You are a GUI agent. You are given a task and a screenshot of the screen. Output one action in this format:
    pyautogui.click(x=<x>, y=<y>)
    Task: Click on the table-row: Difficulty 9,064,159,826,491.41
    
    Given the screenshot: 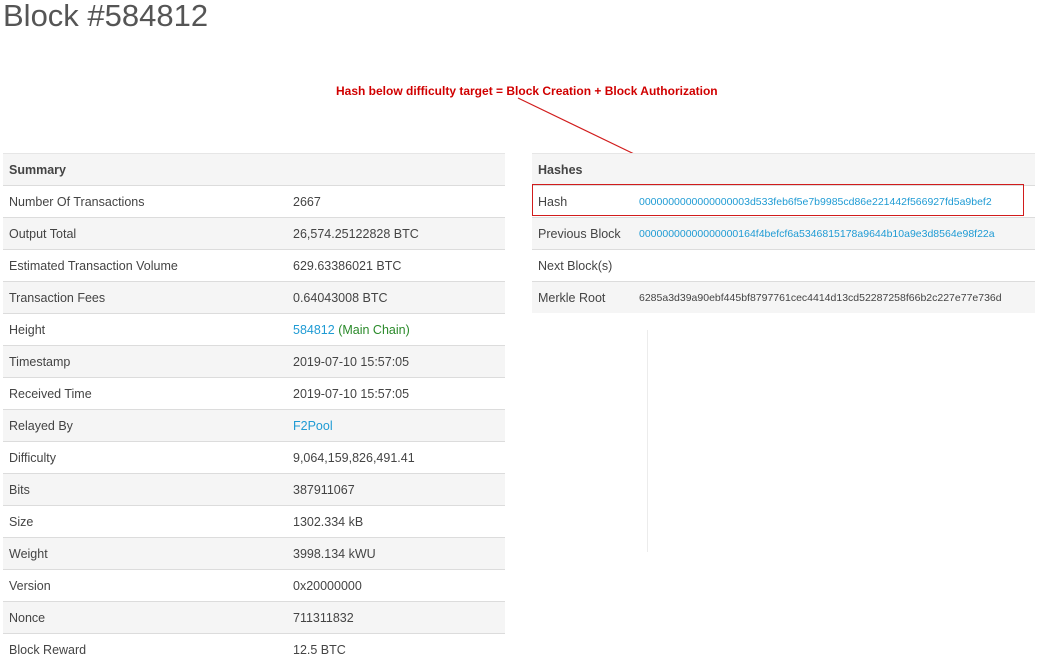 What is the action you would take?
    pyautogui.click(x=254, y=458)
    